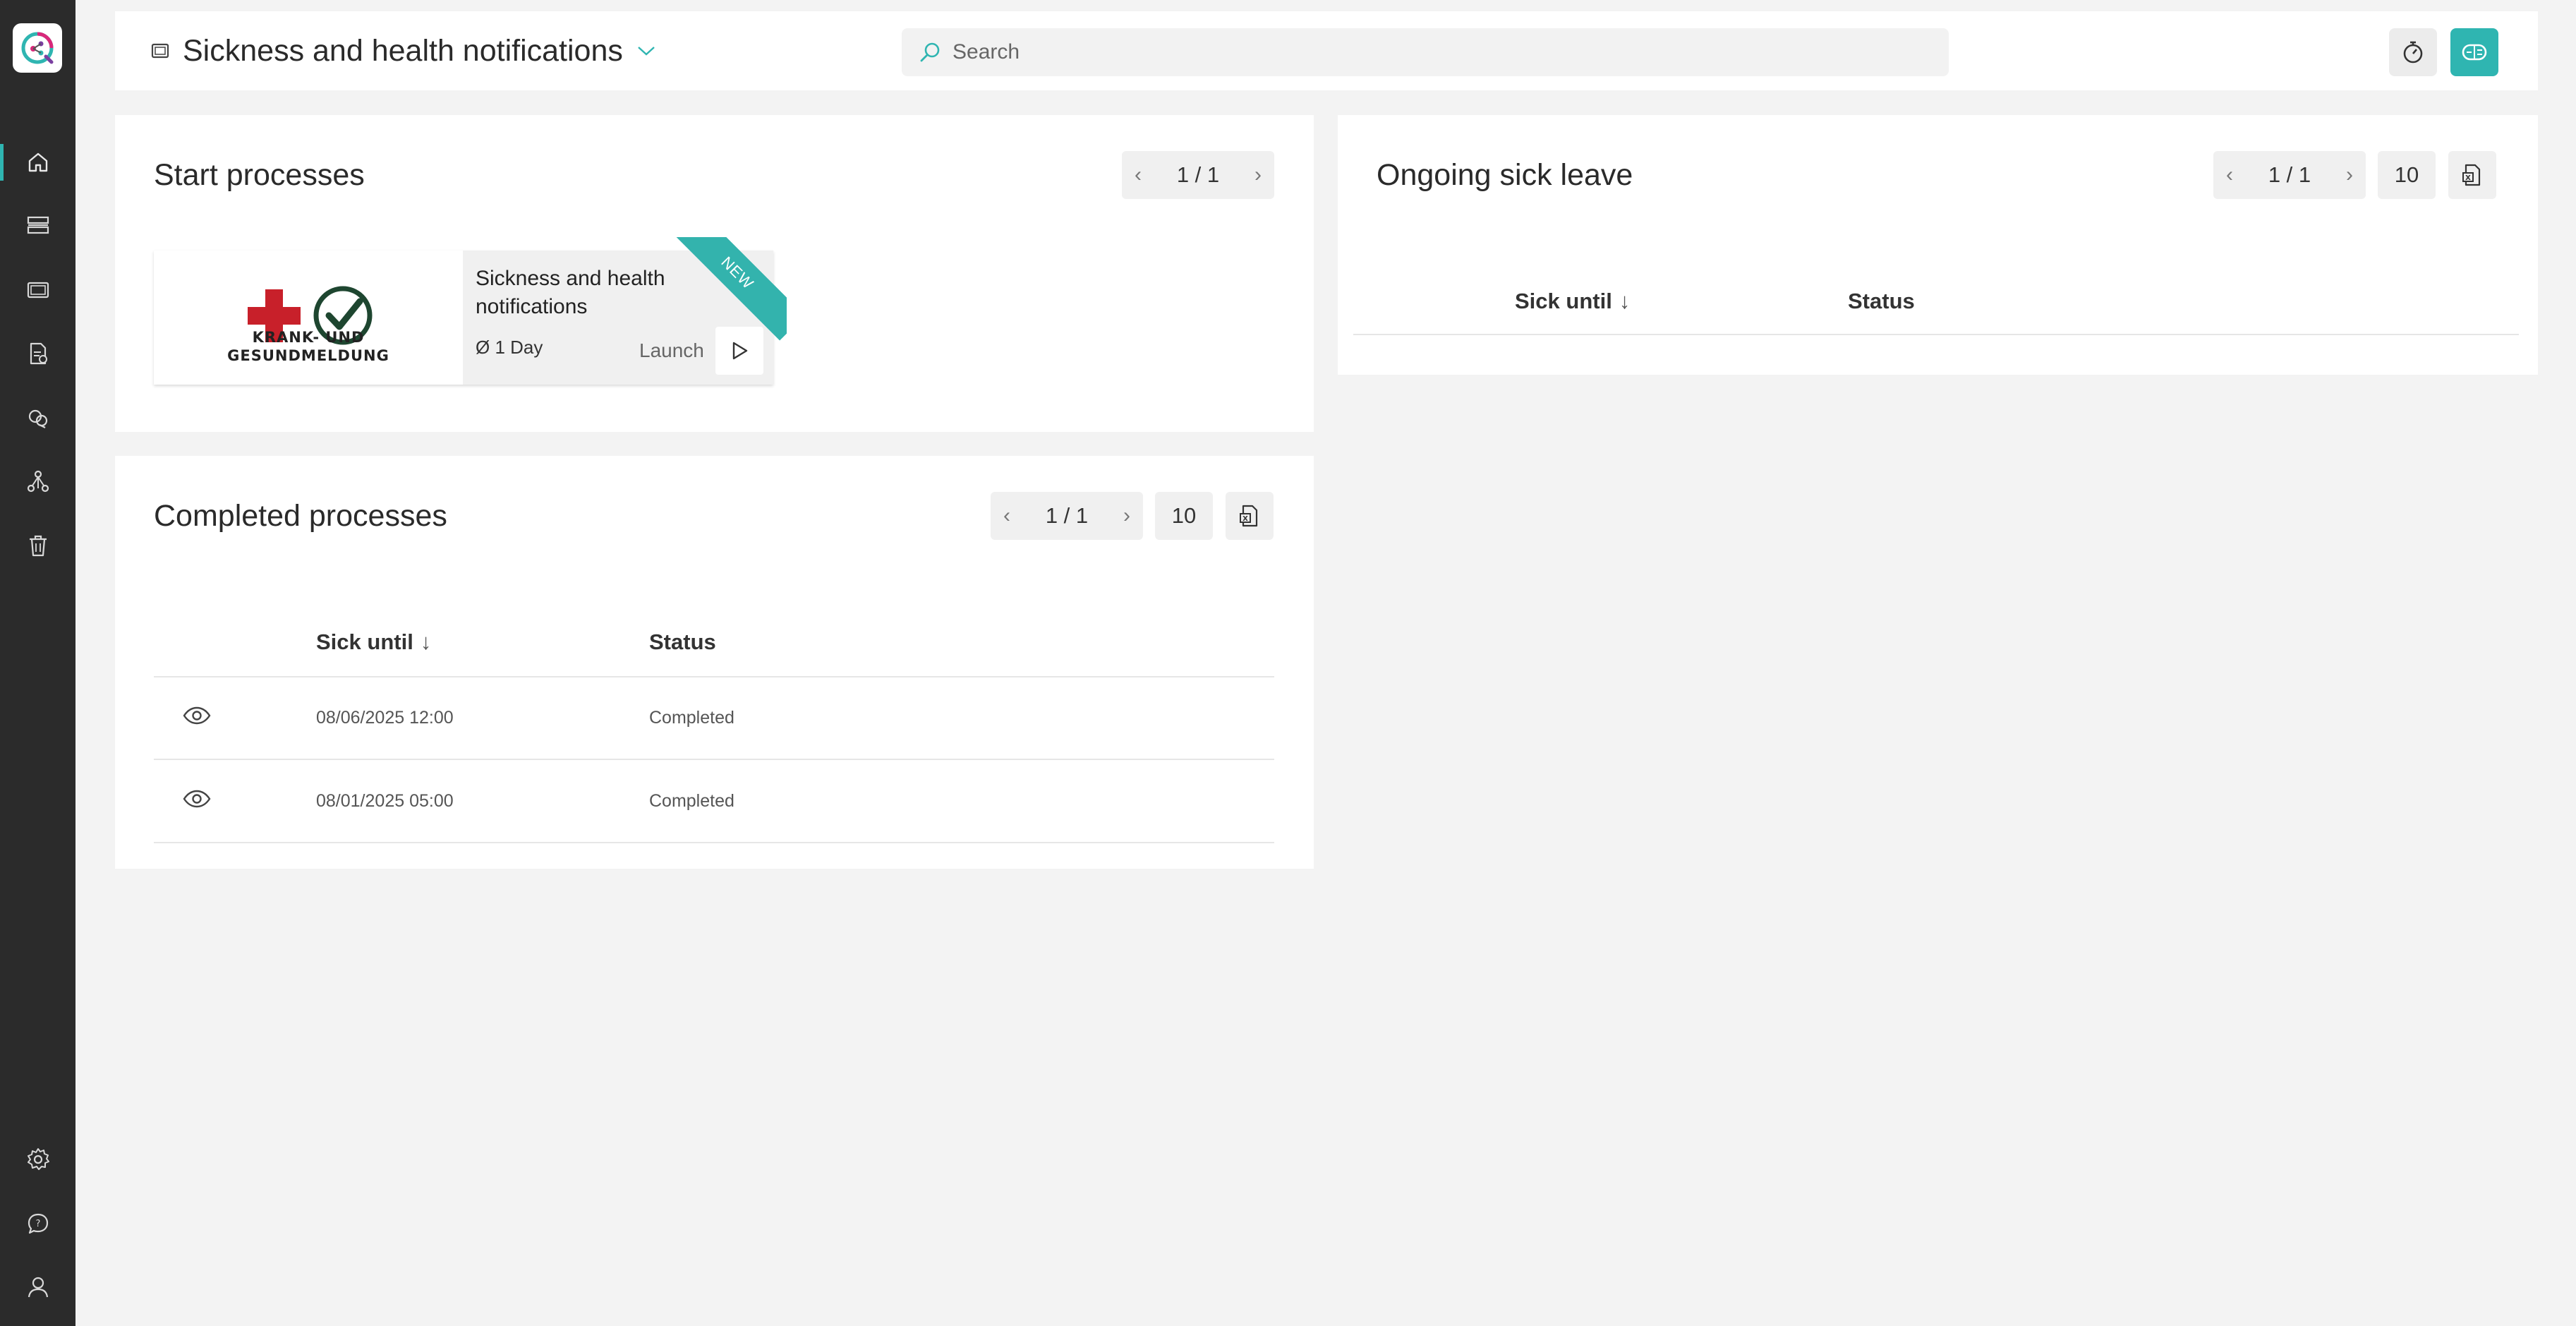 The height and width of the screenshot is (1326, 2576). I want to click on stopwatch-icon, so click(2413, 52).